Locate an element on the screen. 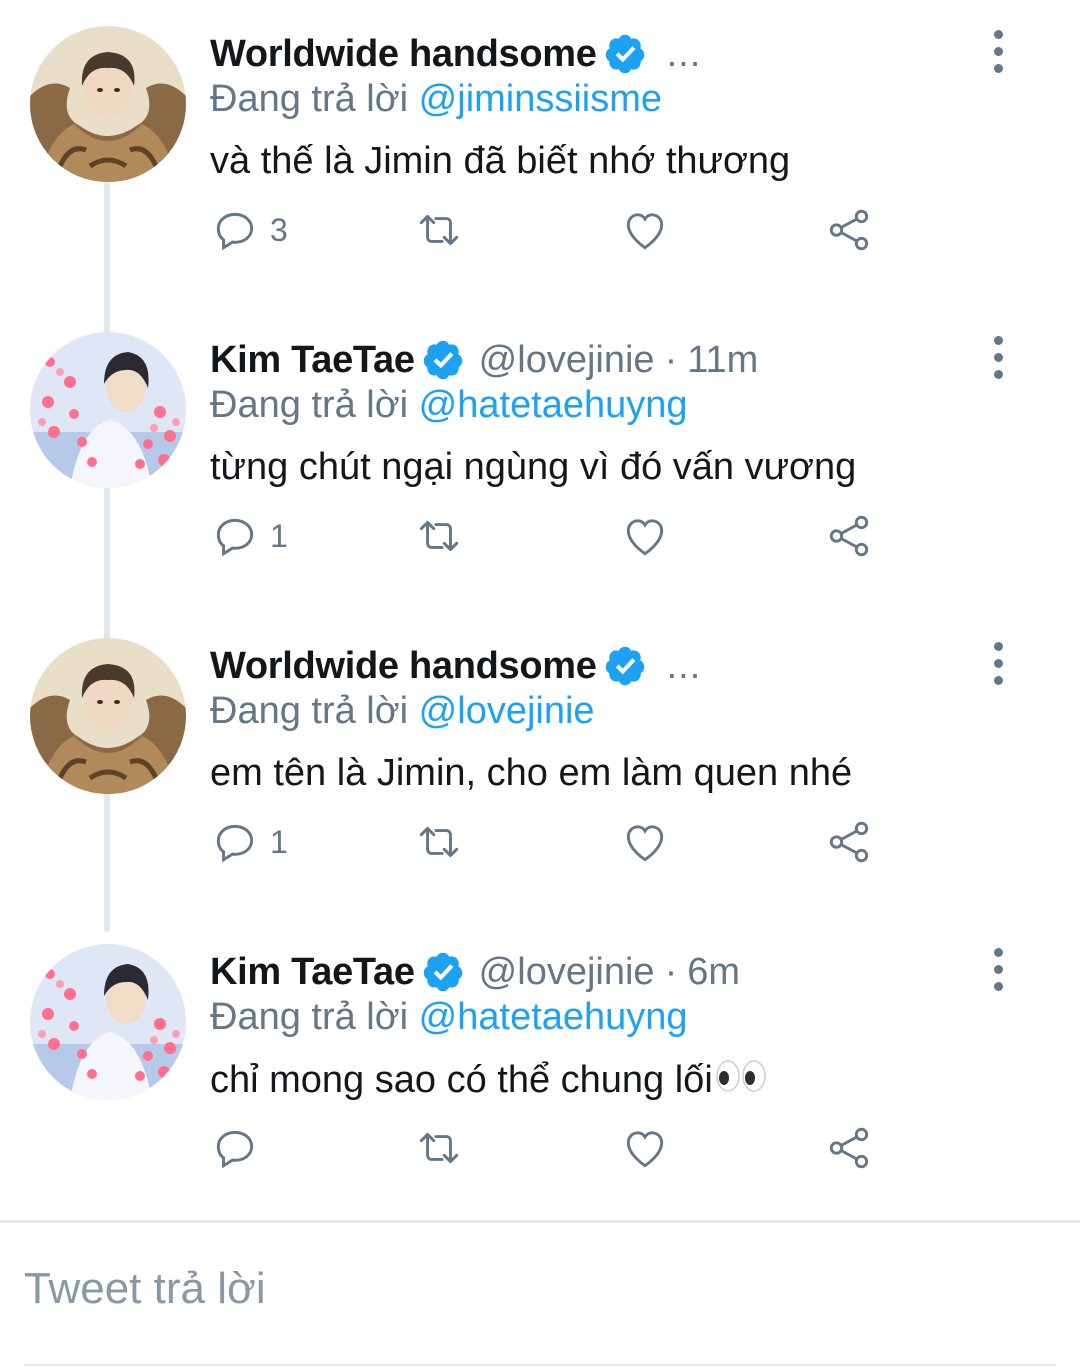 The height and width of the screenshot is (1372, 1080). tweet-text-line: chỉ mong sao có thể chung lối is located at coordinates (488, 1081).